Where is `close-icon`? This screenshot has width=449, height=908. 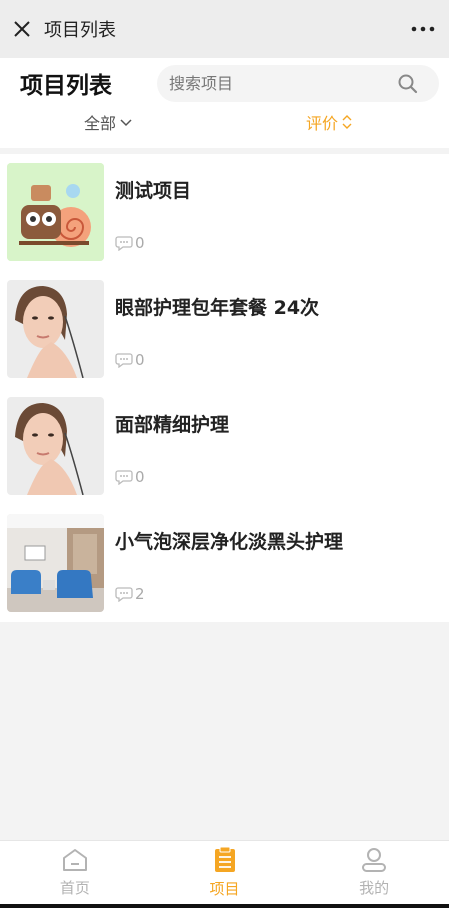 close-icon is located at coordinates (22, 29).